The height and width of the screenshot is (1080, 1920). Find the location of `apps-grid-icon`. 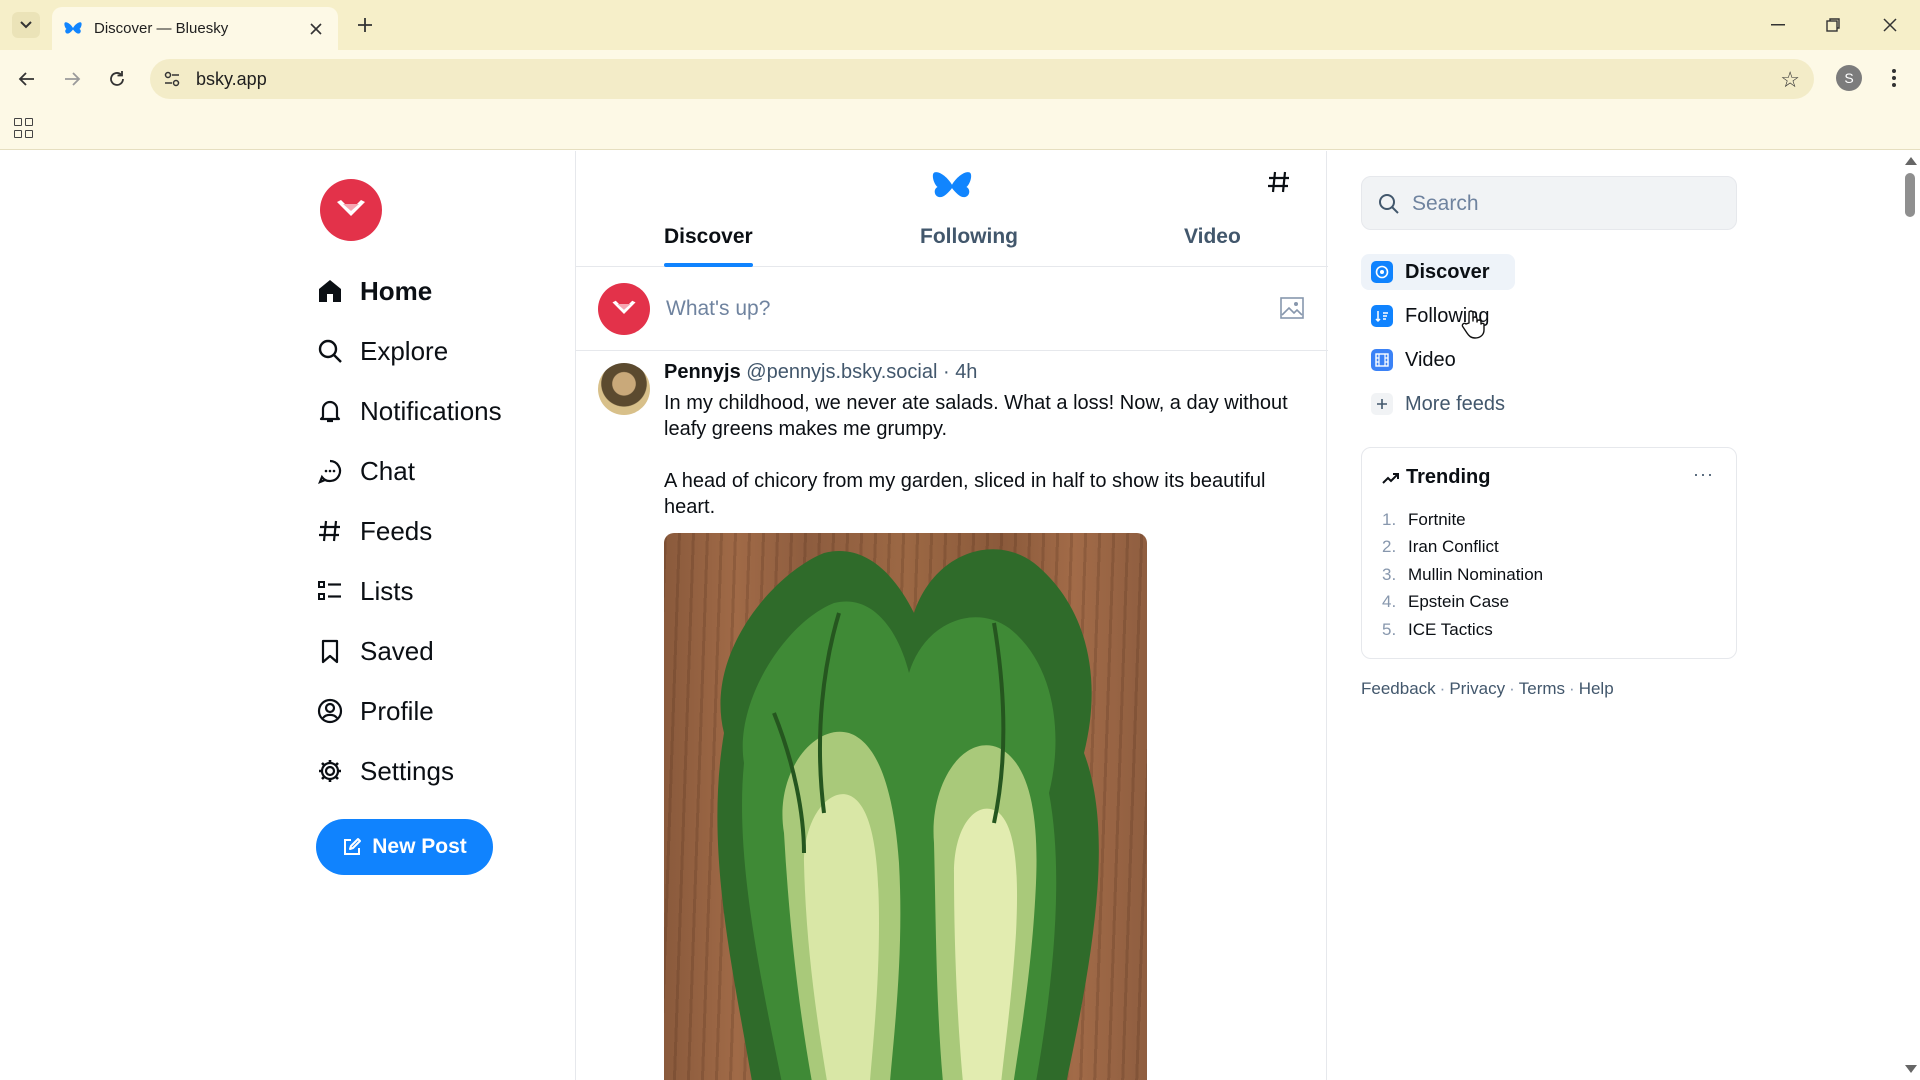

apps-grid-icon is located at coordinates (24, 128).